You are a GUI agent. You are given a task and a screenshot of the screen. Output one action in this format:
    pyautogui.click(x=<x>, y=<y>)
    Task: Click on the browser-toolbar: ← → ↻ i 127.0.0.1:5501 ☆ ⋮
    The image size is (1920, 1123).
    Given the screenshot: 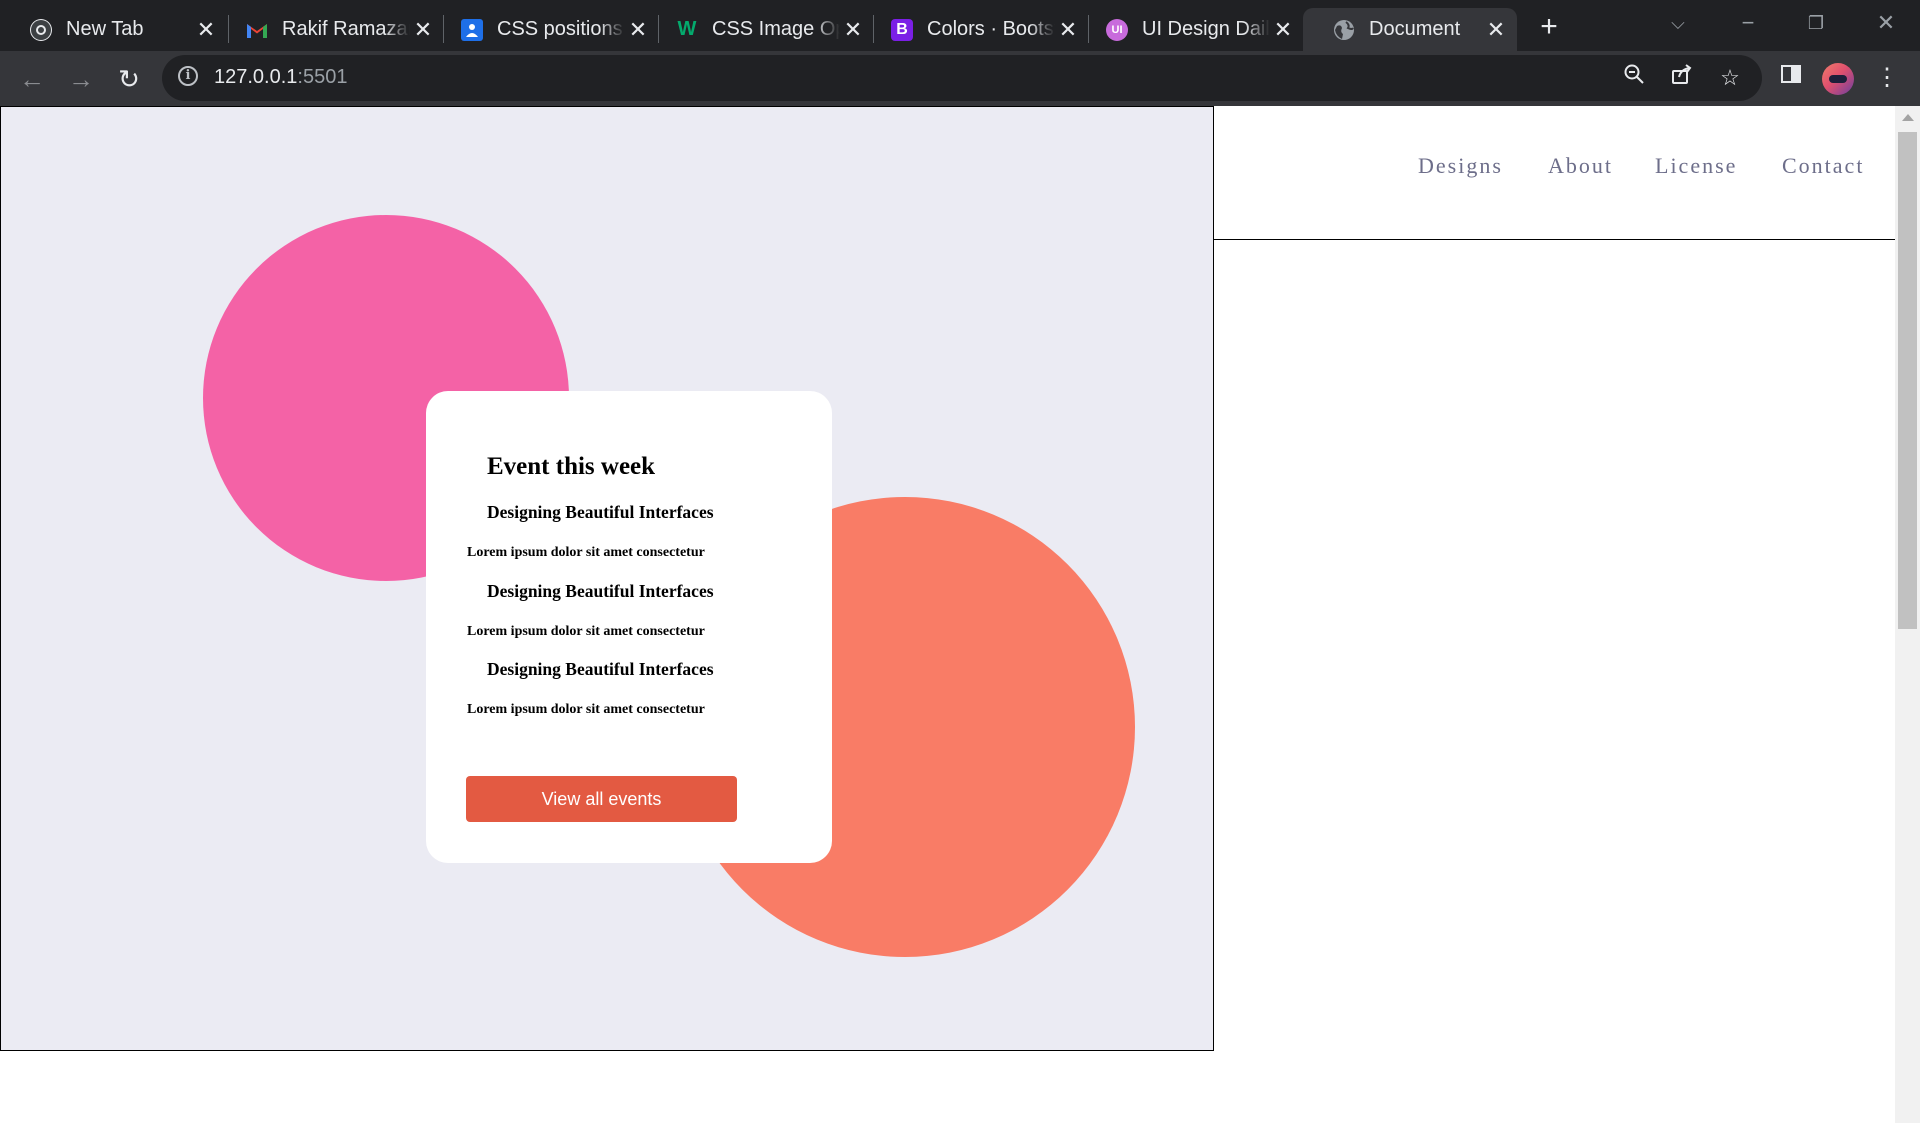 What is the action you would take?
    pyautogui.click(x=960, y=78)
    